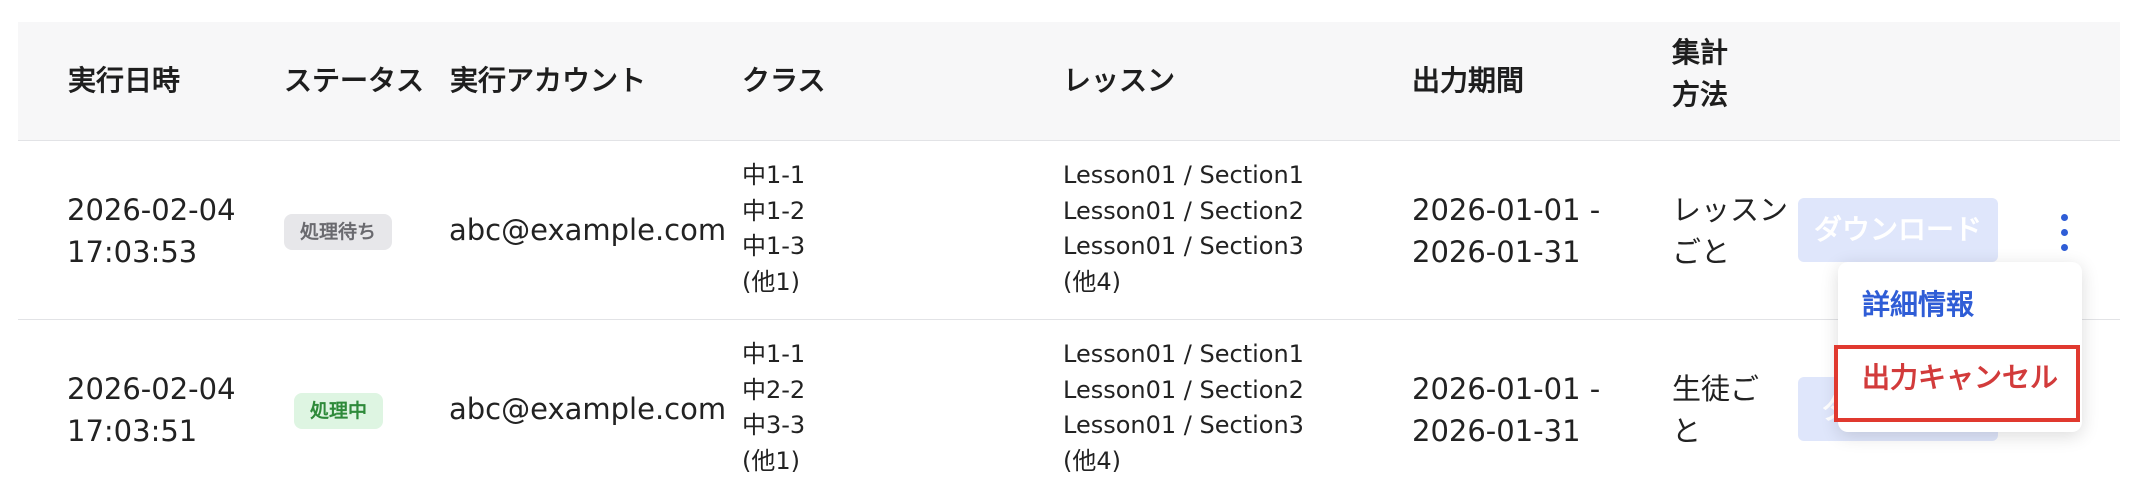 The image size is (2138, 490). I want to click on header-period: 出力期間, so click(1468, 80).